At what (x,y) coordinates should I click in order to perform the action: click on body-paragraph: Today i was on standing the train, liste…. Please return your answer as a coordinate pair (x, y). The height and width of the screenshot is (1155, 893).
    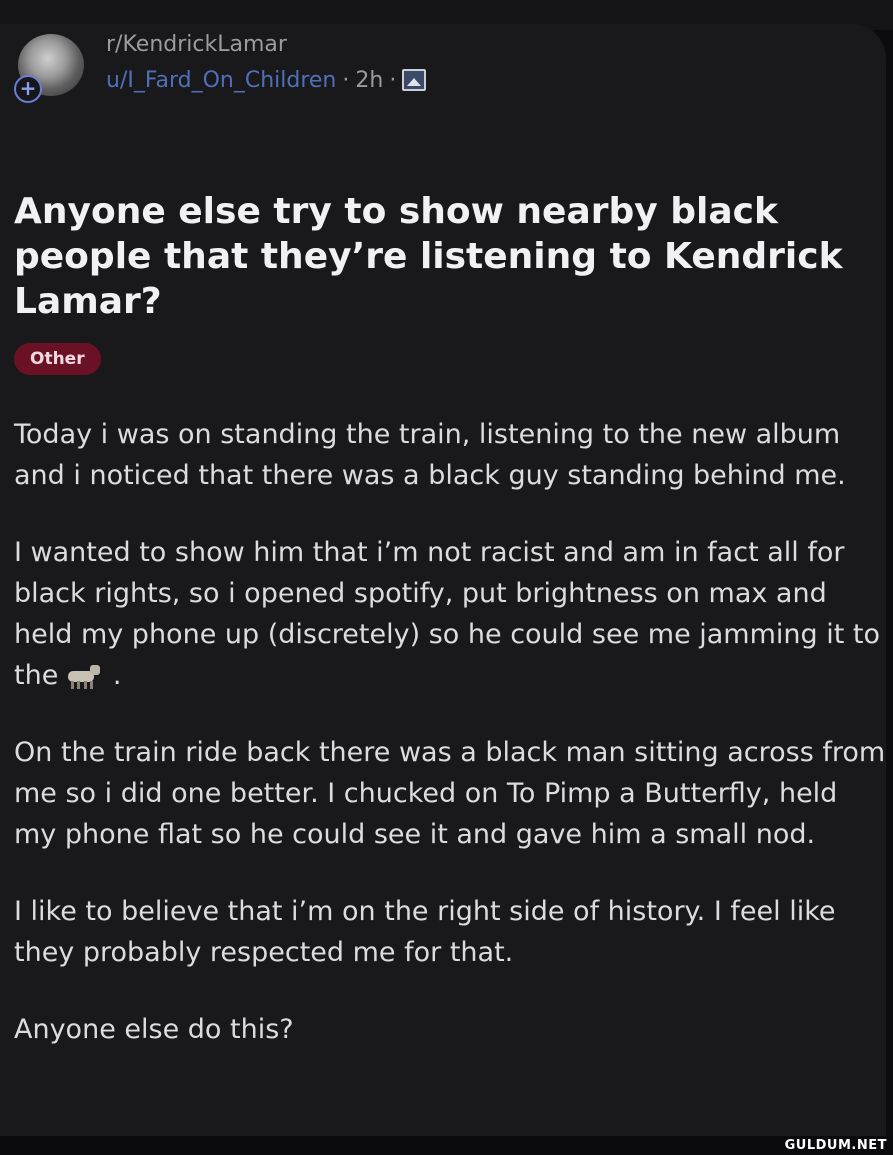
    Looking at the image, I should click on (430, 455).